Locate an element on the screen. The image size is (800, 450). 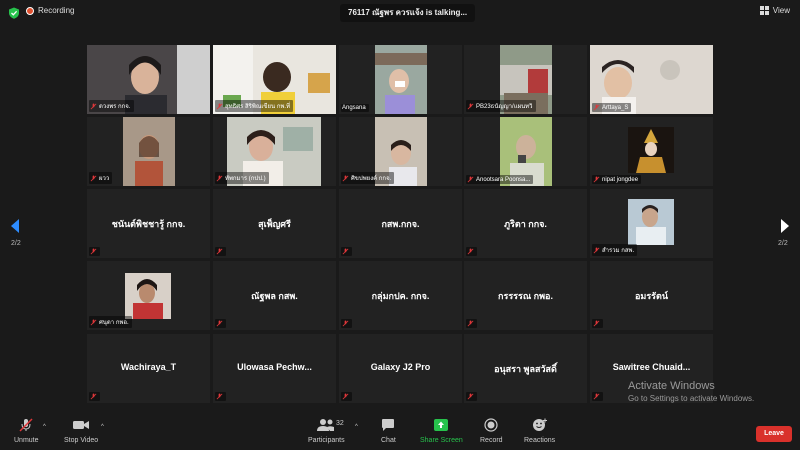
participant-name: ณัฐพล กสพ. is located at coordinates (274, 296).